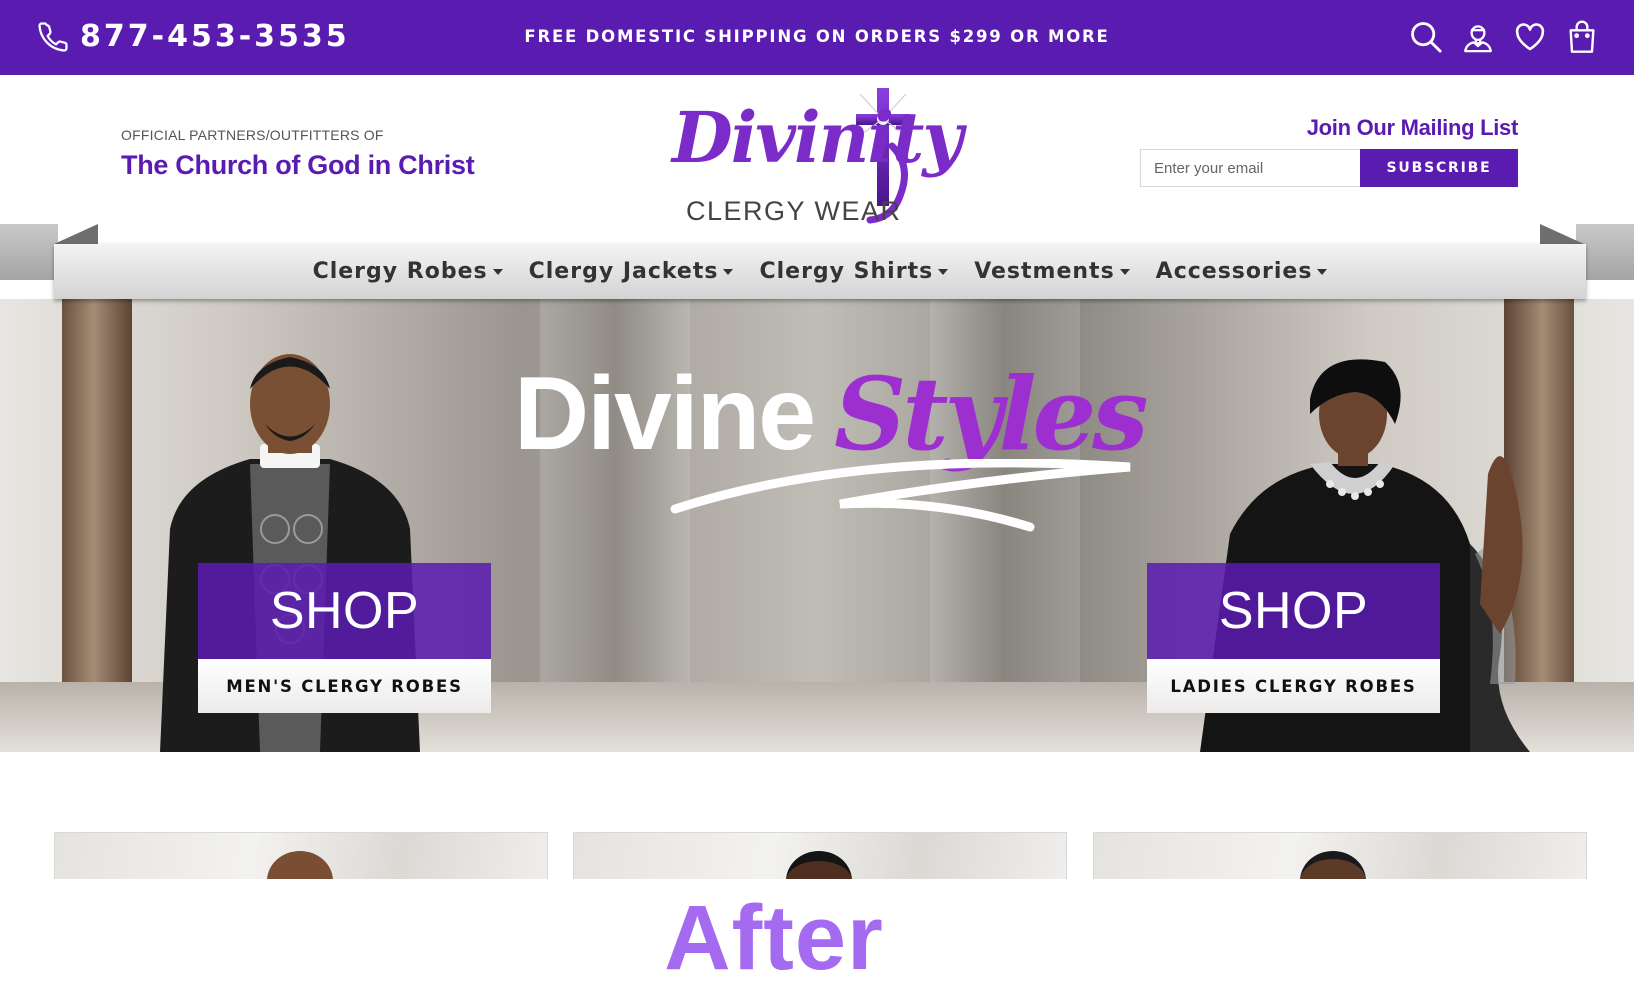  I want to click on nav-label: Clergy Jackets, so click(623, 271).